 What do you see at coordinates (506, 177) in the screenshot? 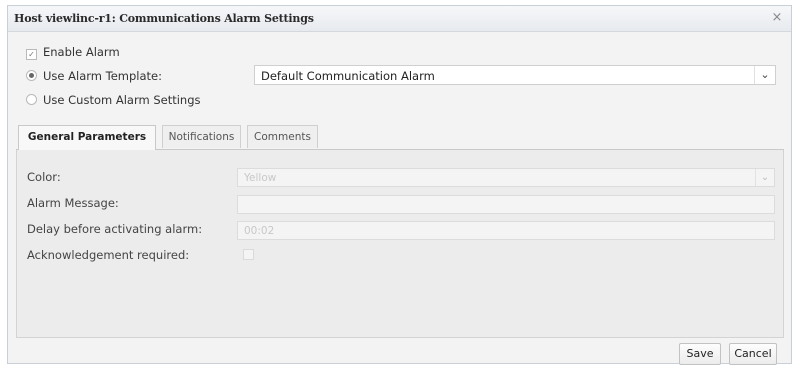
I see `color-select: Yellow ⌄` at bounding box center [506, 177].